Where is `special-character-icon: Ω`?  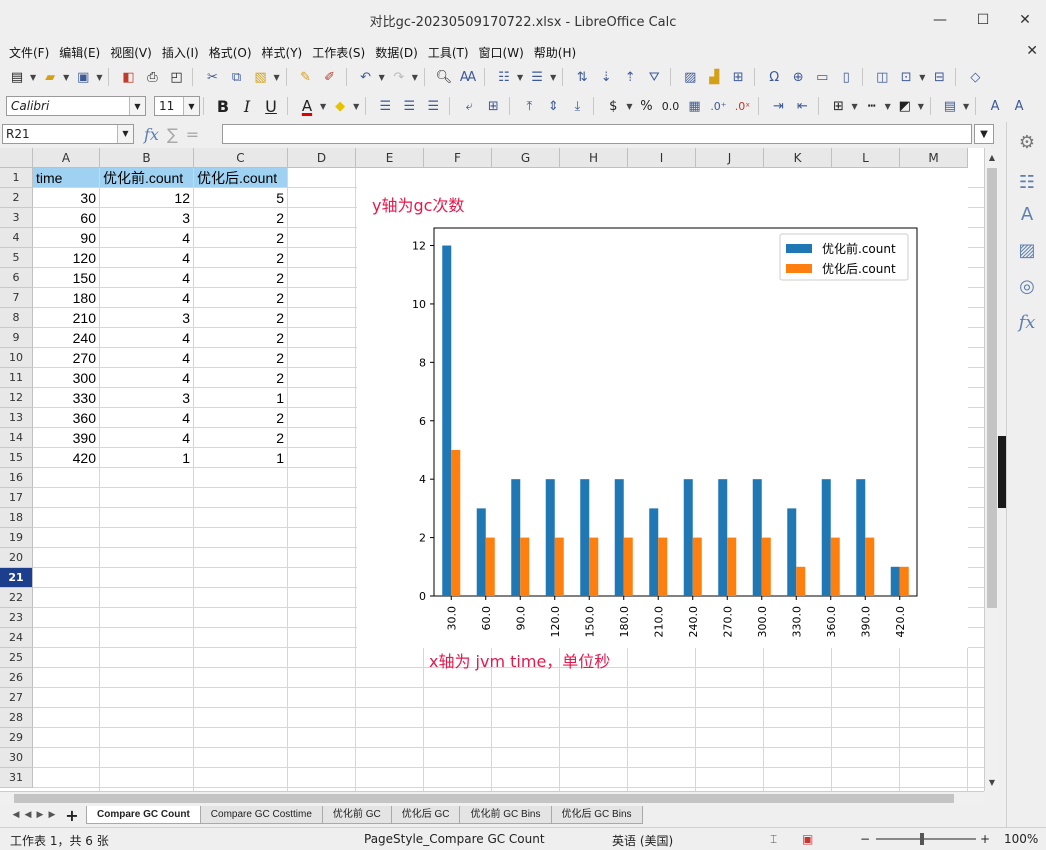 special-character-icon: Ω is located at coordinates (774, 77).